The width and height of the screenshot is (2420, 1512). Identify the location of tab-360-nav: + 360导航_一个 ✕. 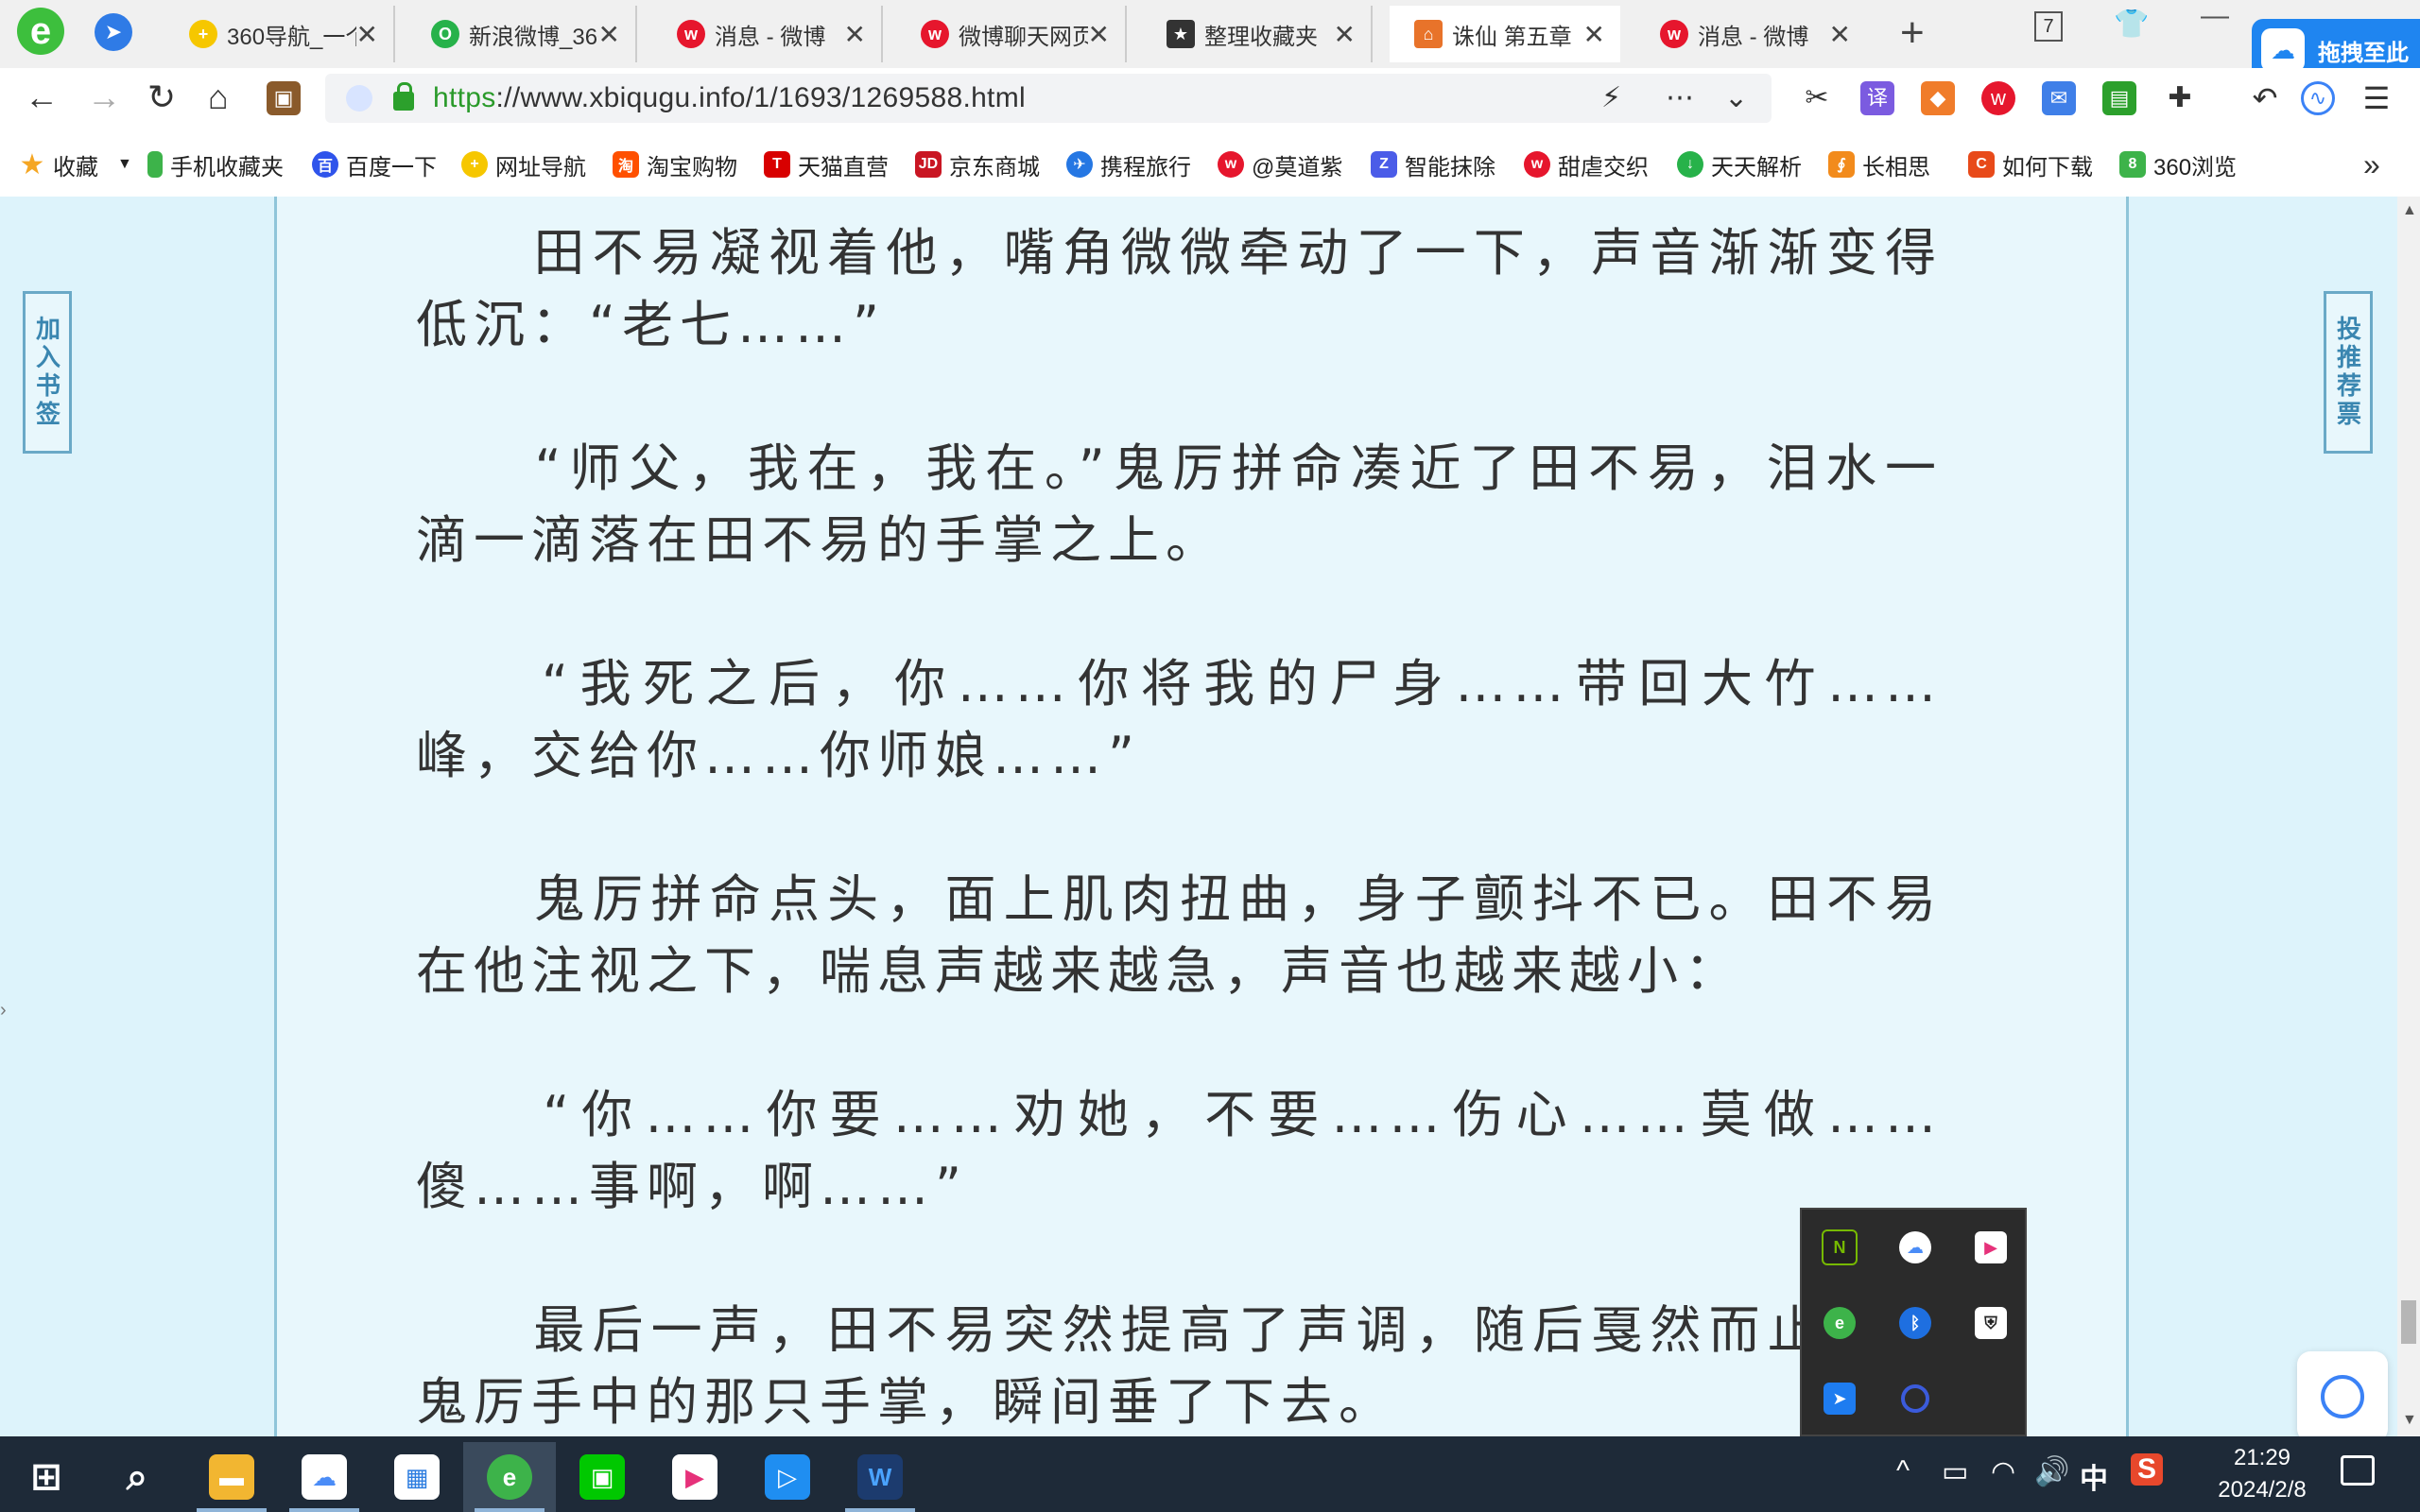
(279, 34).